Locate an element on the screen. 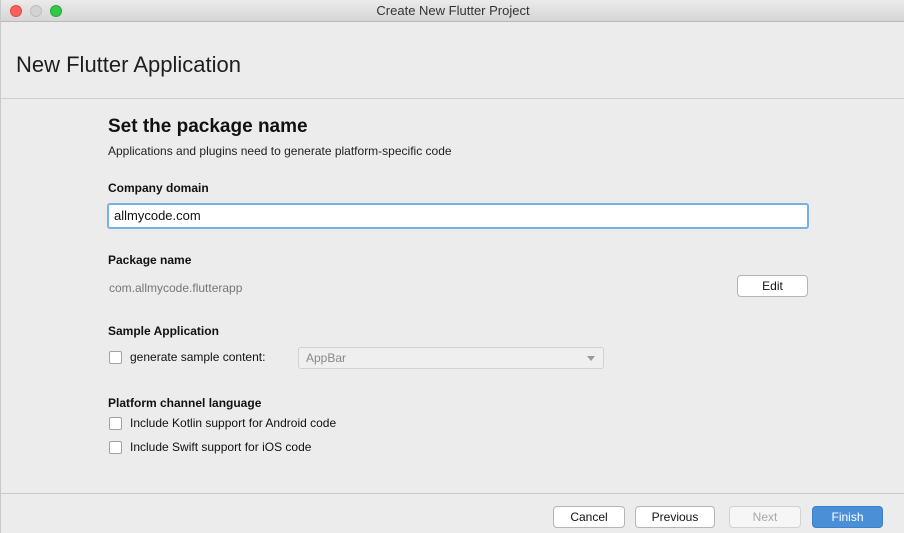 The height and width of the screenshot is (533, 904). chevron-down-icon is located at coordinates (591, 358).